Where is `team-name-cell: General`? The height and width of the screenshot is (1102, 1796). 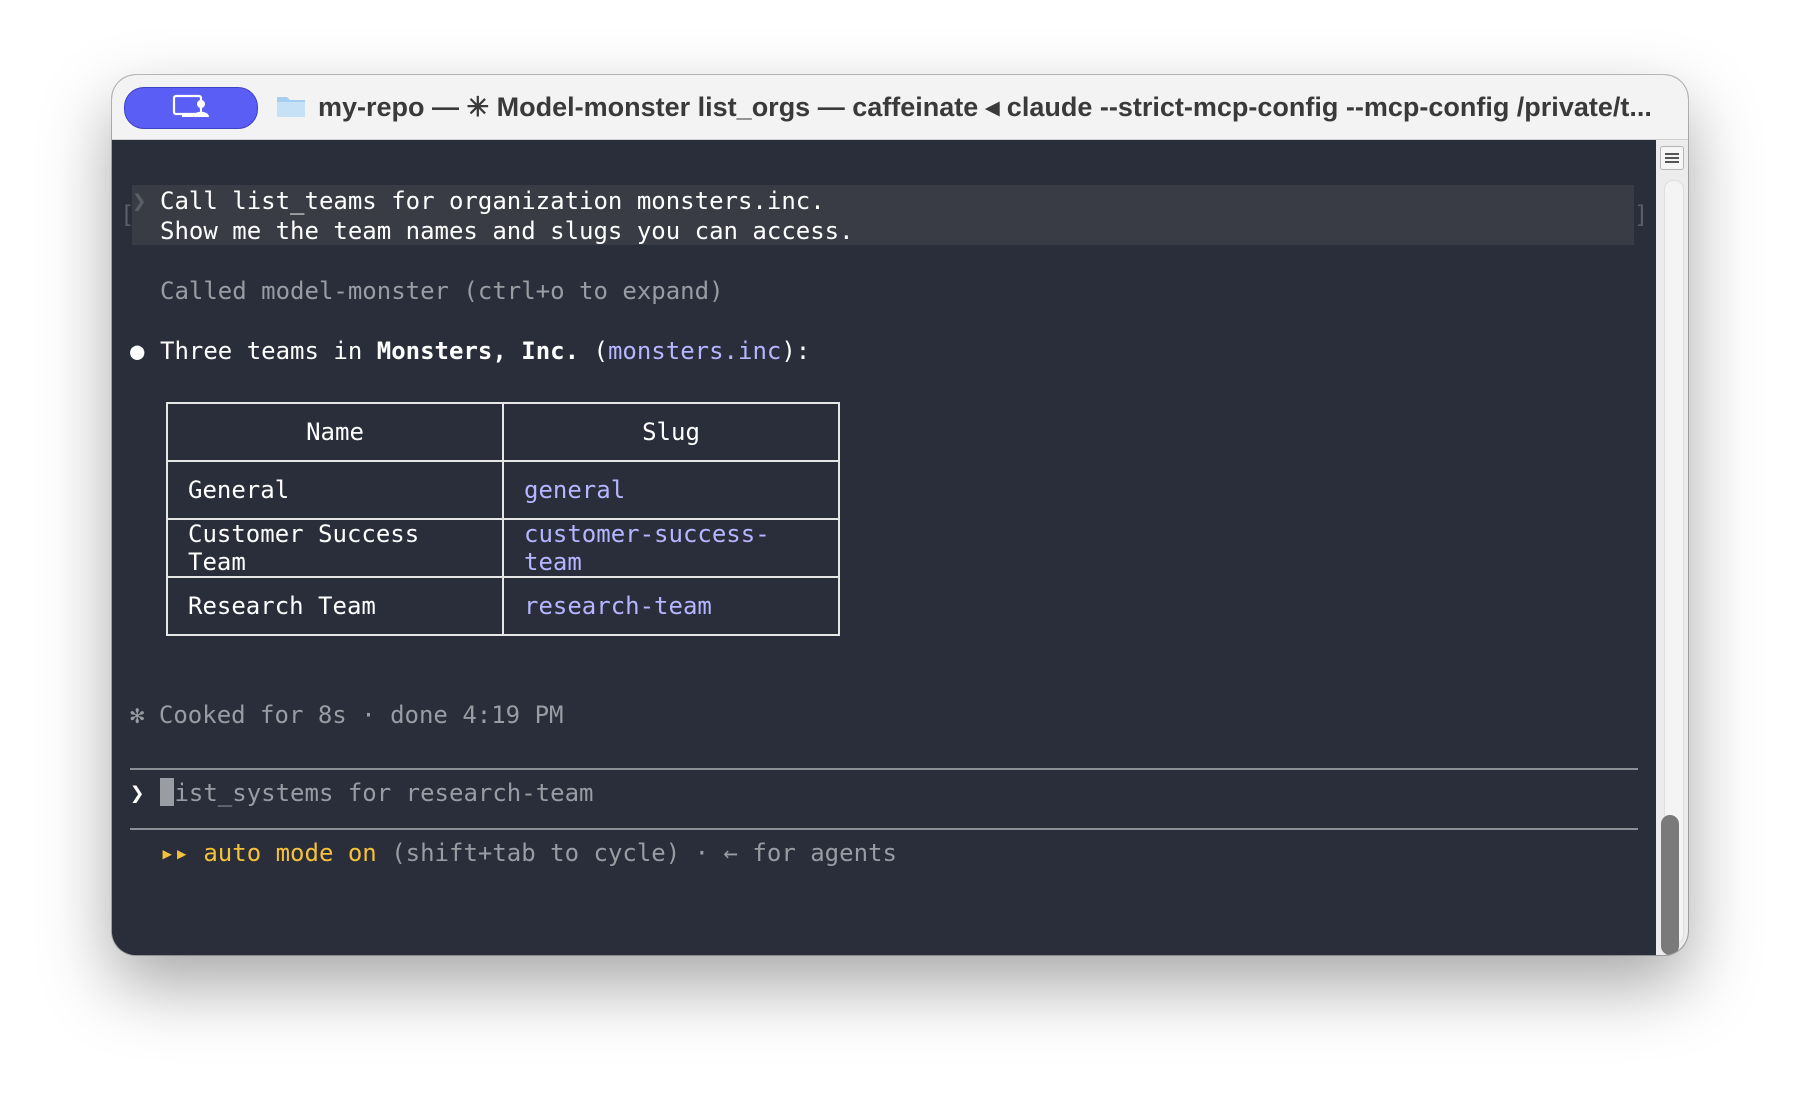 team-name-cell: General is located at coordinates (335, 490).